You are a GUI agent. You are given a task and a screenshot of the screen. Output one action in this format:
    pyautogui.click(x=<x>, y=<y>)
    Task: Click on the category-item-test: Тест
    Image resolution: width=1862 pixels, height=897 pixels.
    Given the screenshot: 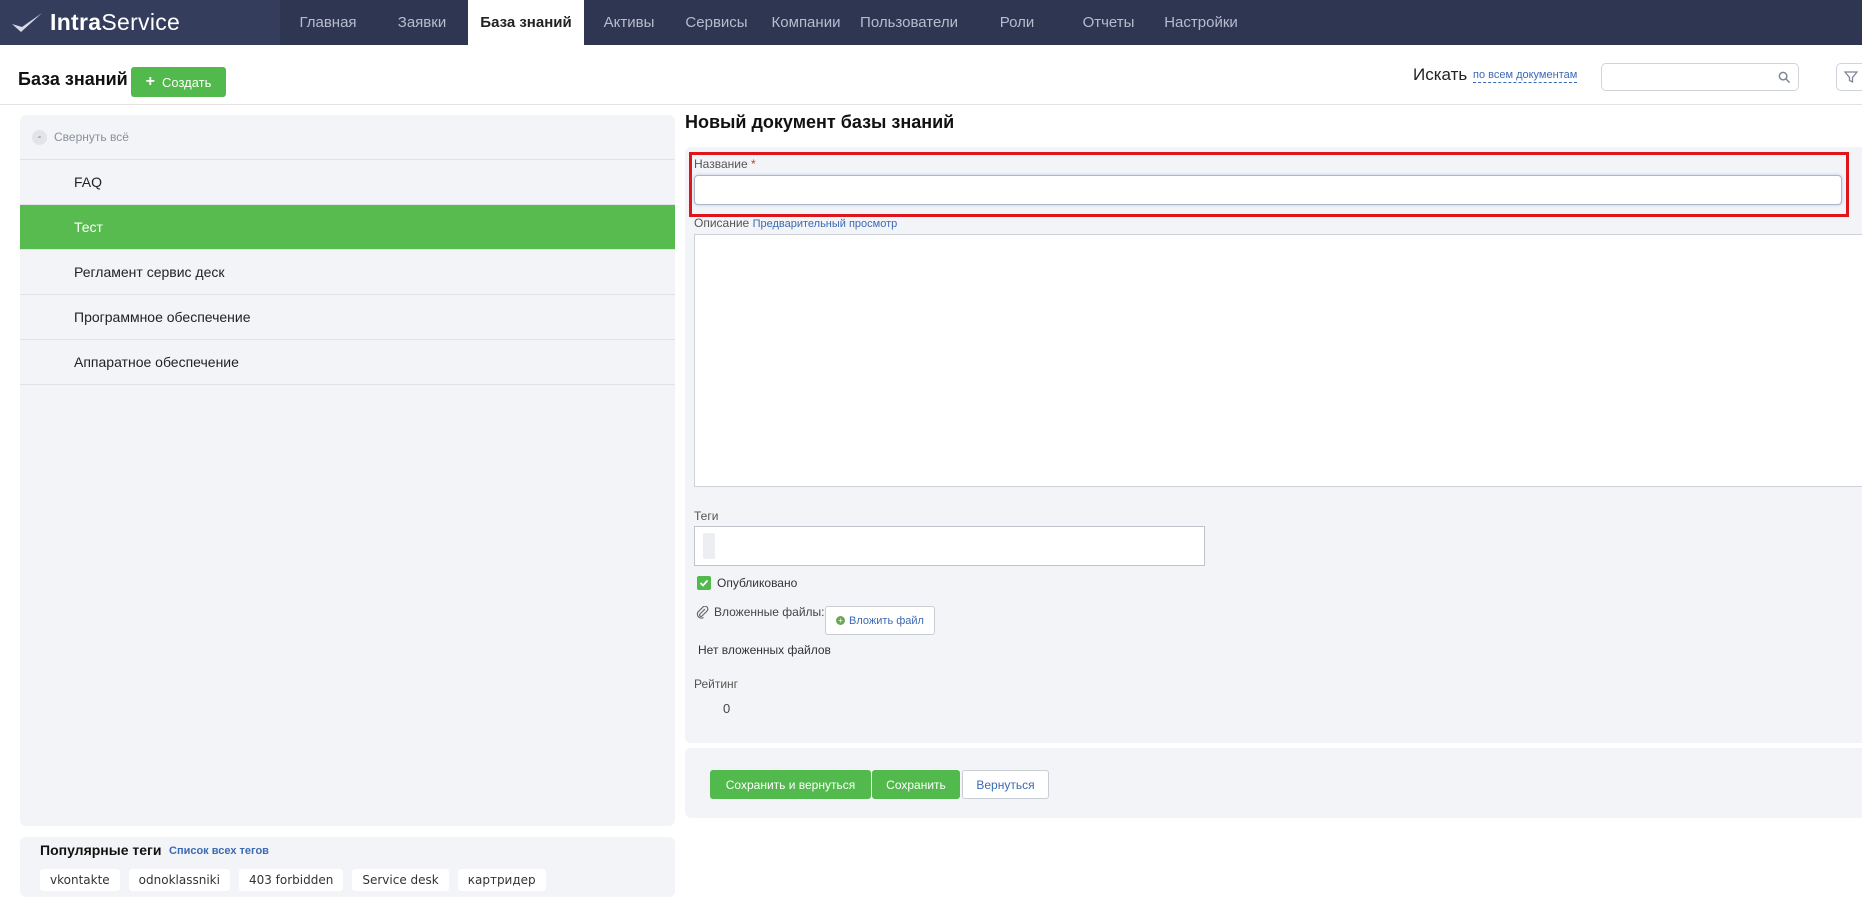 What is the action you would take?
    pyautogui.click(x=347, y=227)
    